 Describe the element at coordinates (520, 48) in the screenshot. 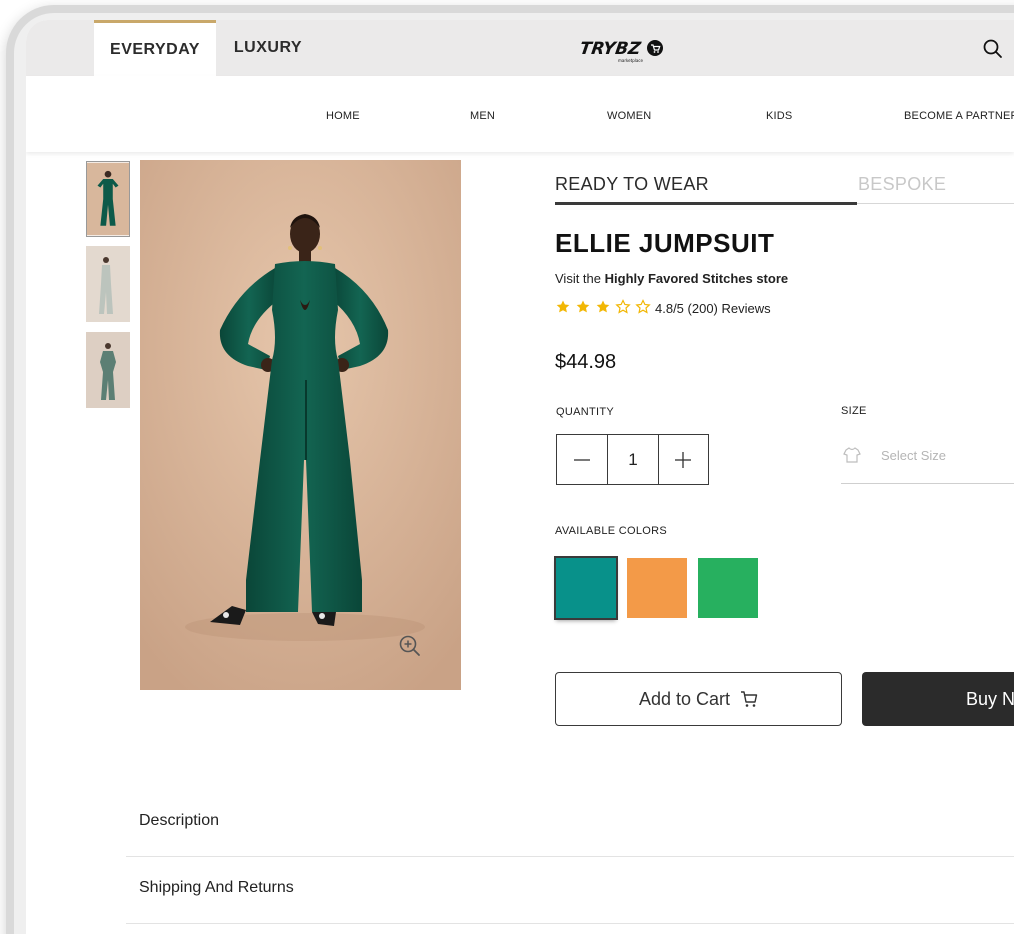

I see `top-bar: EVERYDAY LUXURY TRYBZ marketplace` at that location.